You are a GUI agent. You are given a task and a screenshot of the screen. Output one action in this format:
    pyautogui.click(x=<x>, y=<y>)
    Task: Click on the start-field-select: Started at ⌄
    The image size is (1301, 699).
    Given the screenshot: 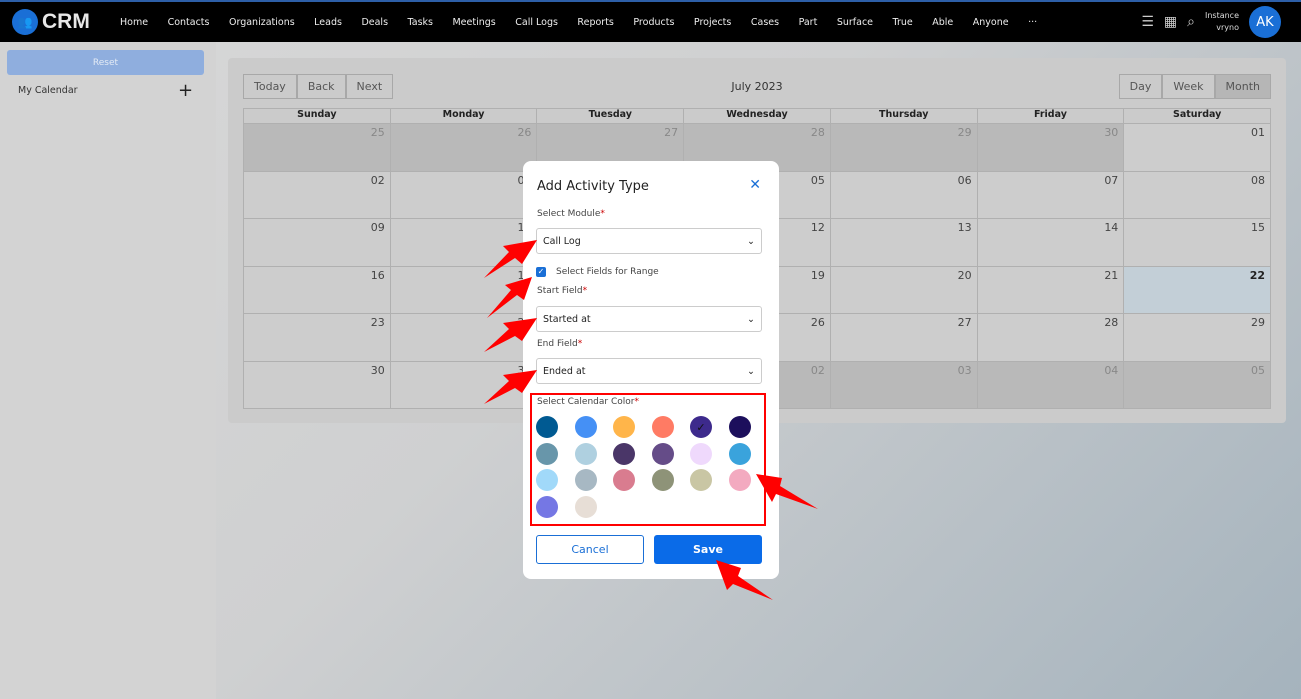 What is the action you would take?
    pyautogui.click(x=649, y=319)
    